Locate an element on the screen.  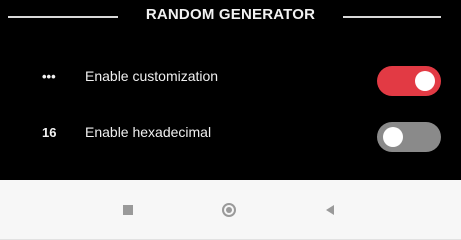
square-icon is located at coordinates (128, 210).